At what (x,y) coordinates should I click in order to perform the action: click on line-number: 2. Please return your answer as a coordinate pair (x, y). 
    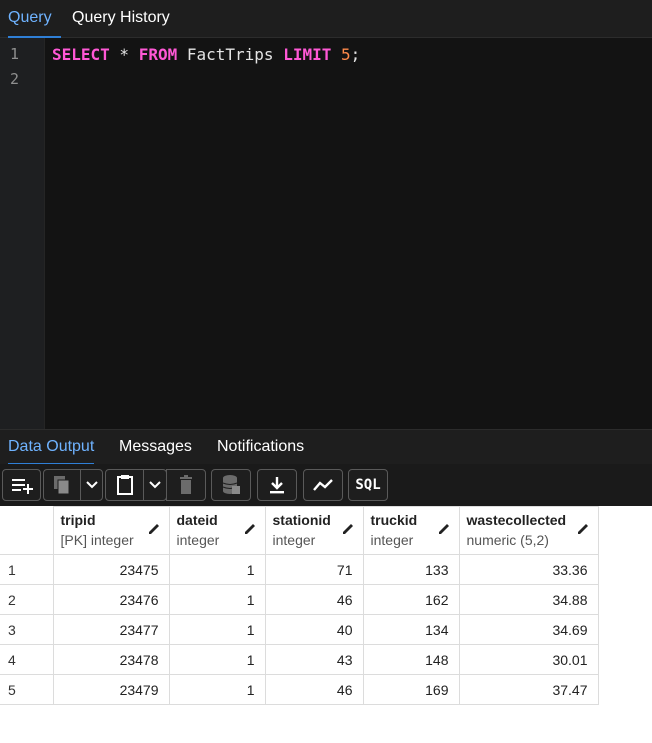
    Looking at the image, I should click on (15, 79).